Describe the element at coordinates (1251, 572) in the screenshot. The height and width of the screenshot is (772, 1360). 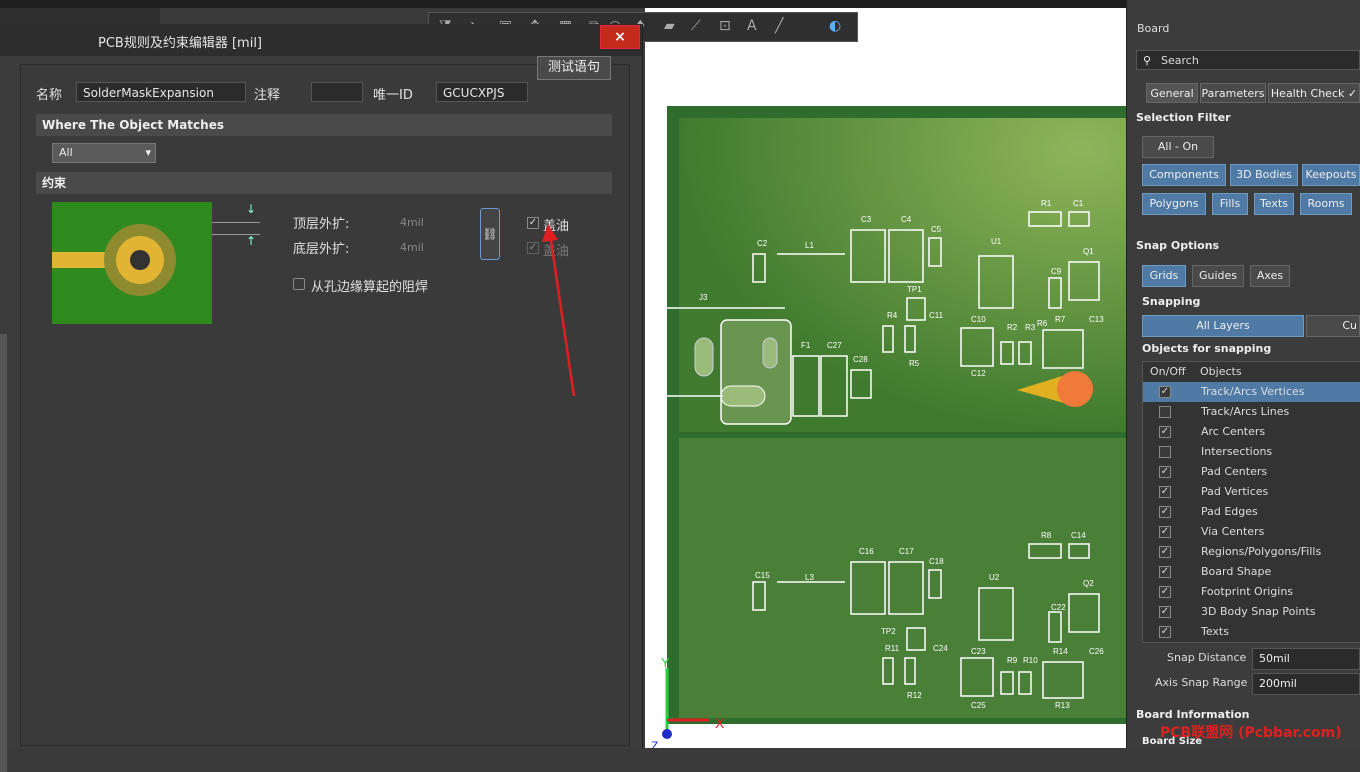
I see `snap-object-row: ✓ Board Shape` at that location.